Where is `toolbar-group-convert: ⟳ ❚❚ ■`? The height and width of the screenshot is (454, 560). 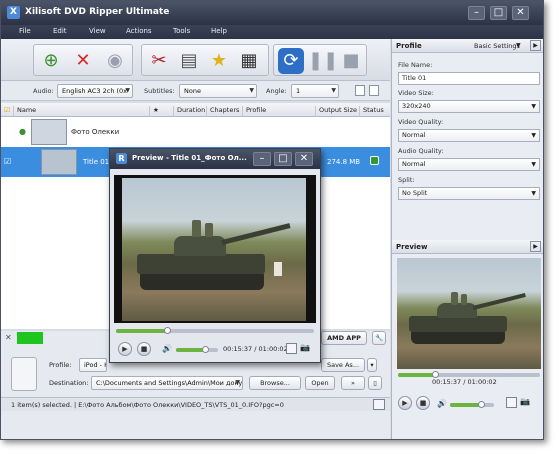
toolbar-group-convert: ⟳ ❚❚ ■ is located at coordinates (320, 60).